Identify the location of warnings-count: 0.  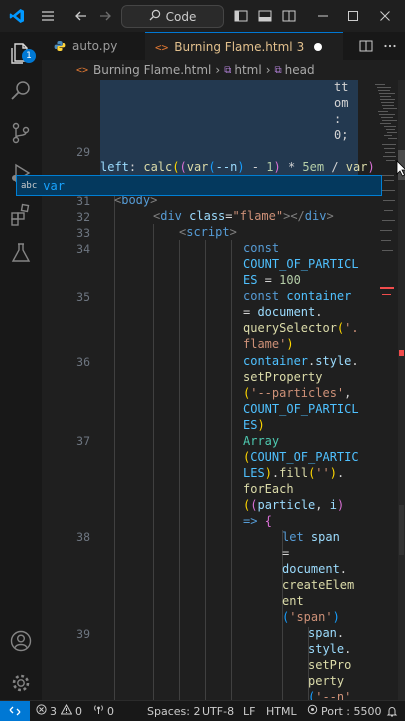
(78, 711).